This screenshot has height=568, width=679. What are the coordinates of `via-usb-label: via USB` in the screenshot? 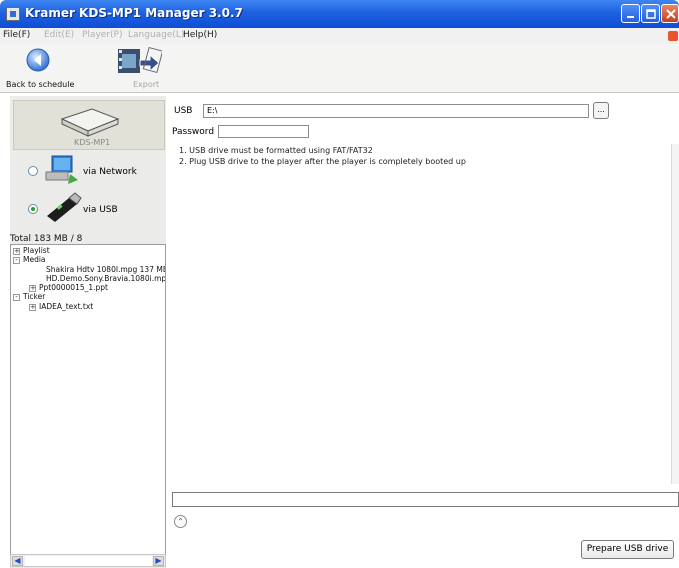 It's located at (100, 210).